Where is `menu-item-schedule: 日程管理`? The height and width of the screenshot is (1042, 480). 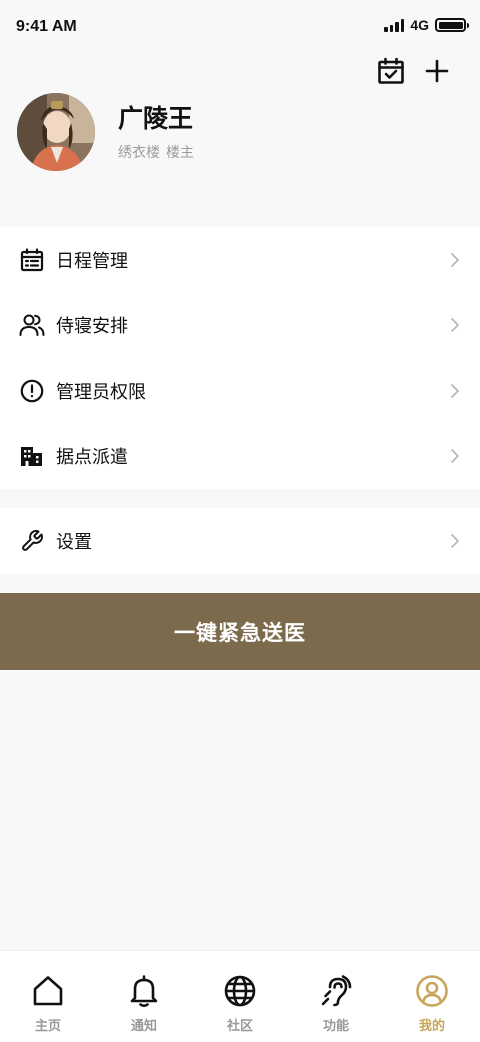 menu-item-schedule: 日程管理 is located at coordinates (240, 260).